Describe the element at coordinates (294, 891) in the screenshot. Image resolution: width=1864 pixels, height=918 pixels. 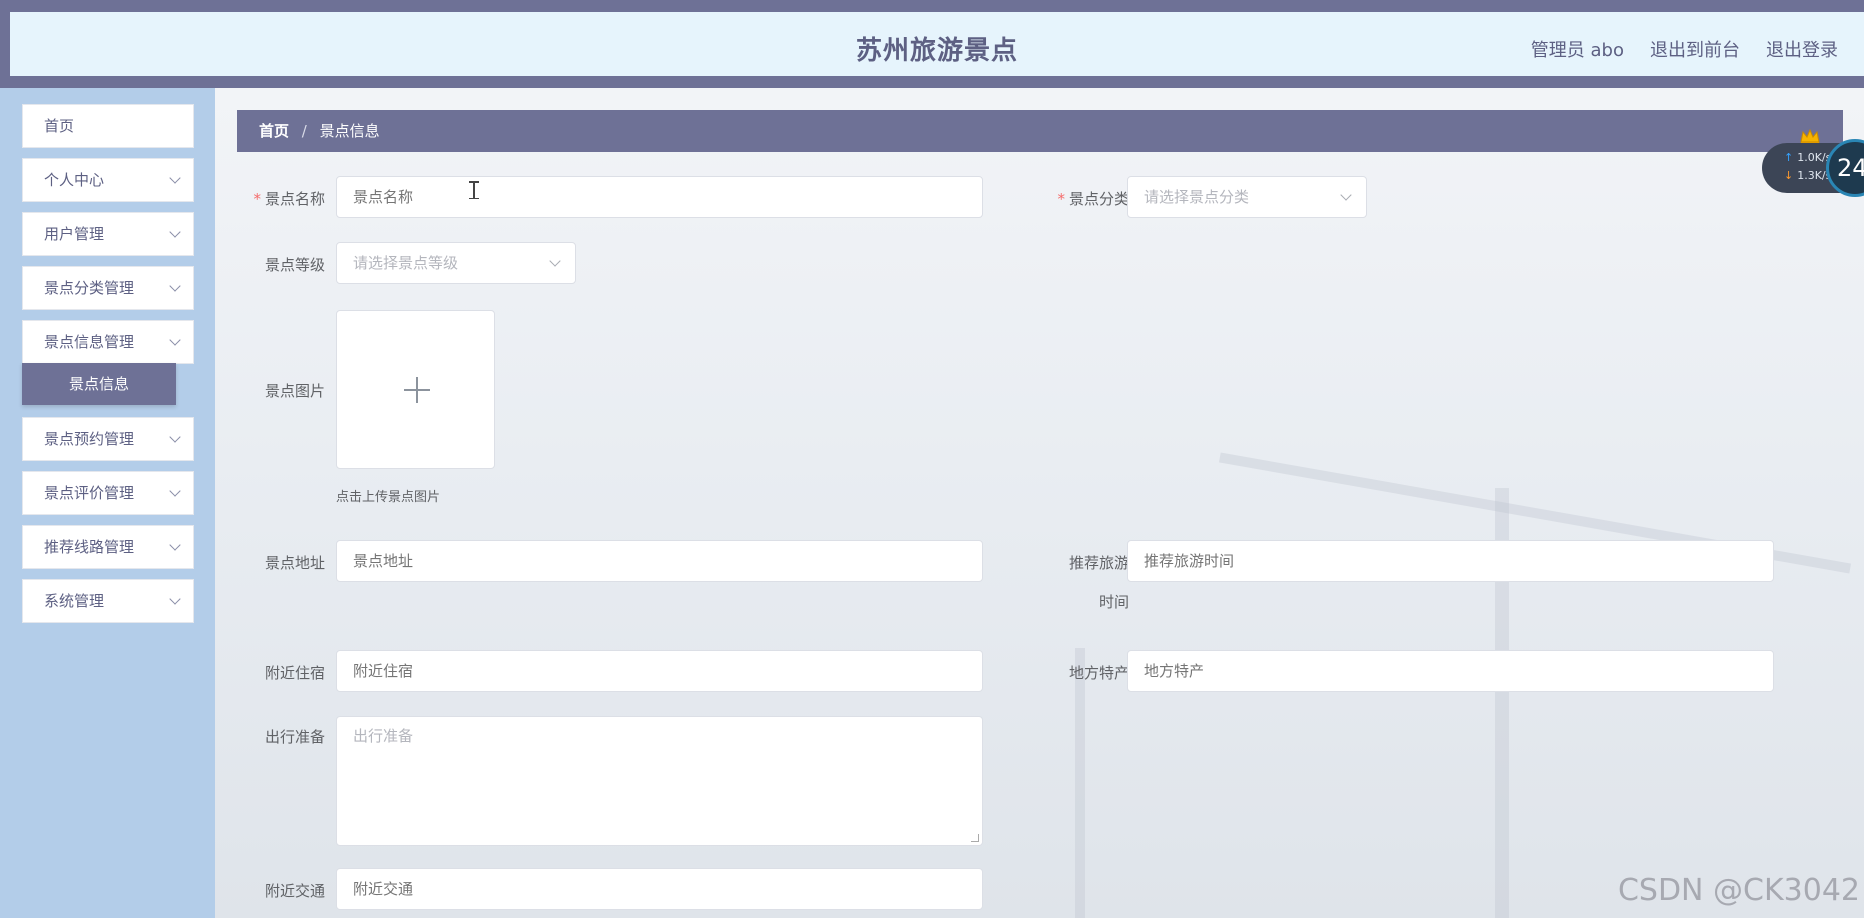
I see `nearby-transport-label: 附近交通` at that location.